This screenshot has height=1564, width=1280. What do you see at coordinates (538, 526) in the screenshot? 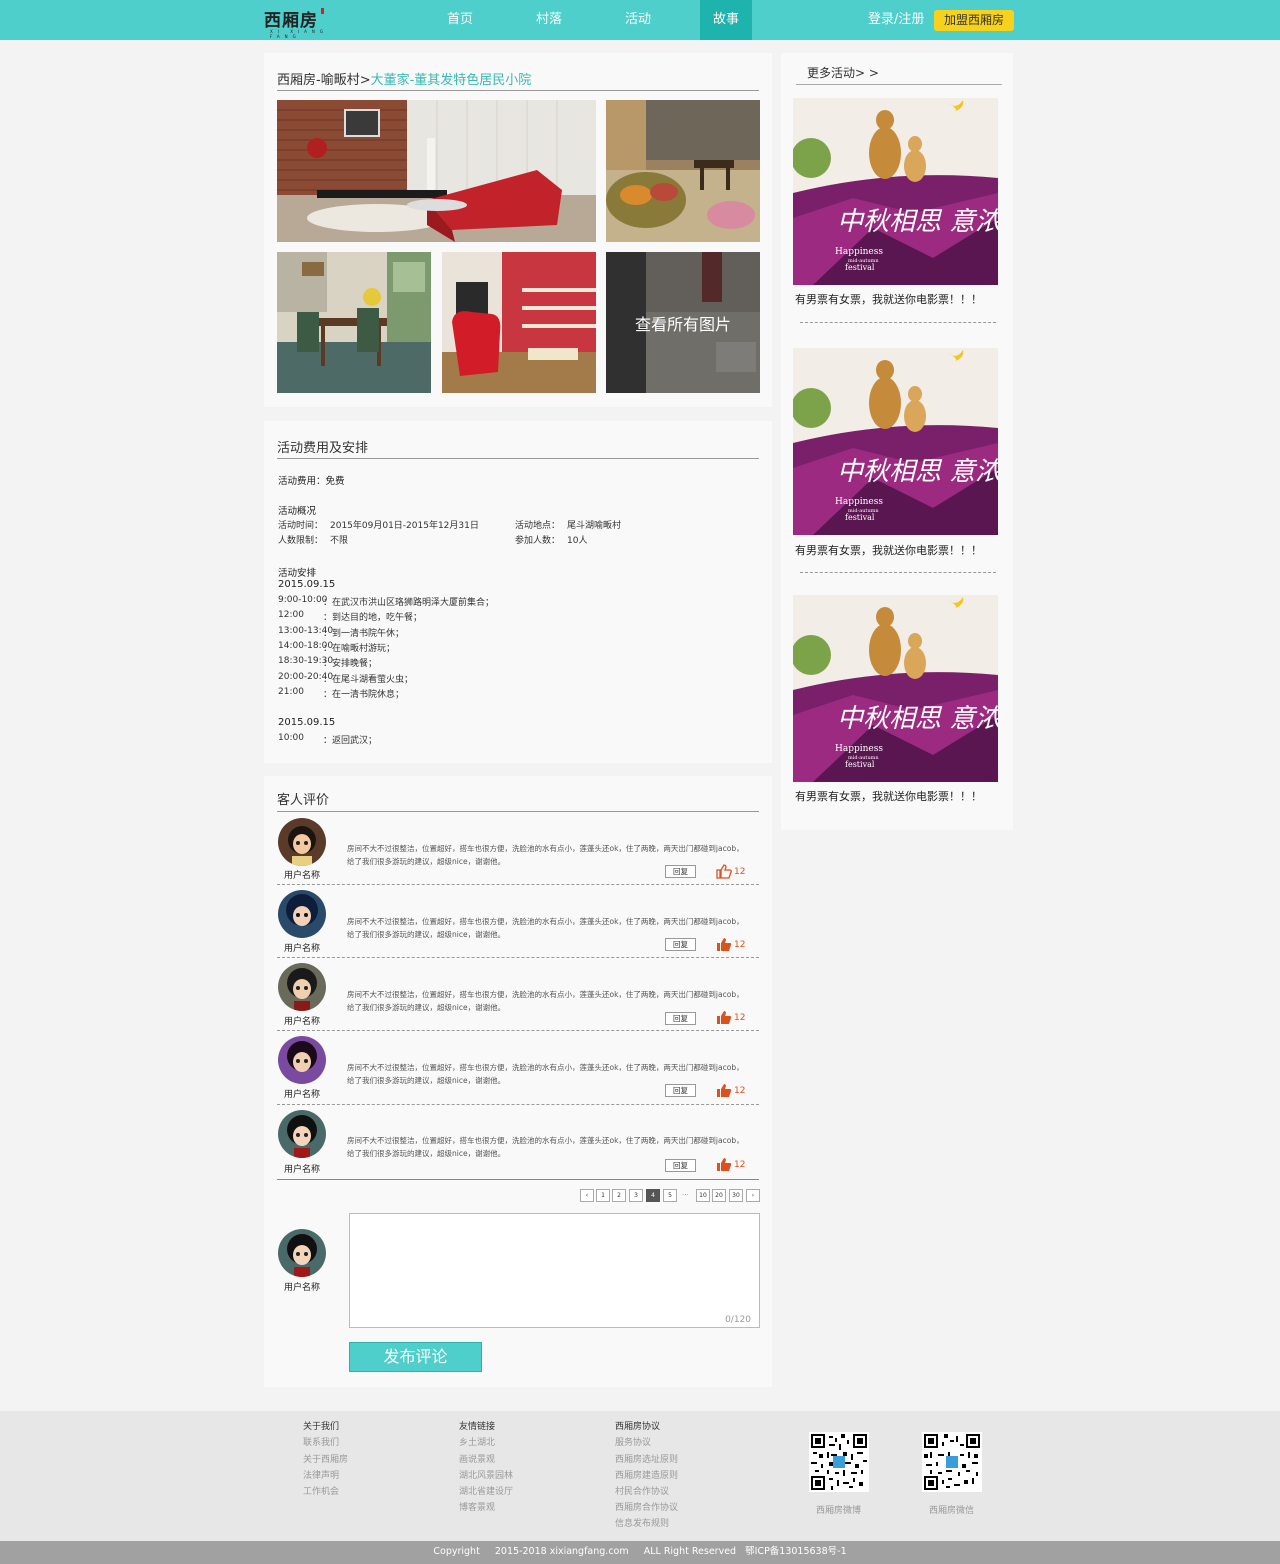
I see `place-label: 活动地点：` at bounding box center [538, 526].